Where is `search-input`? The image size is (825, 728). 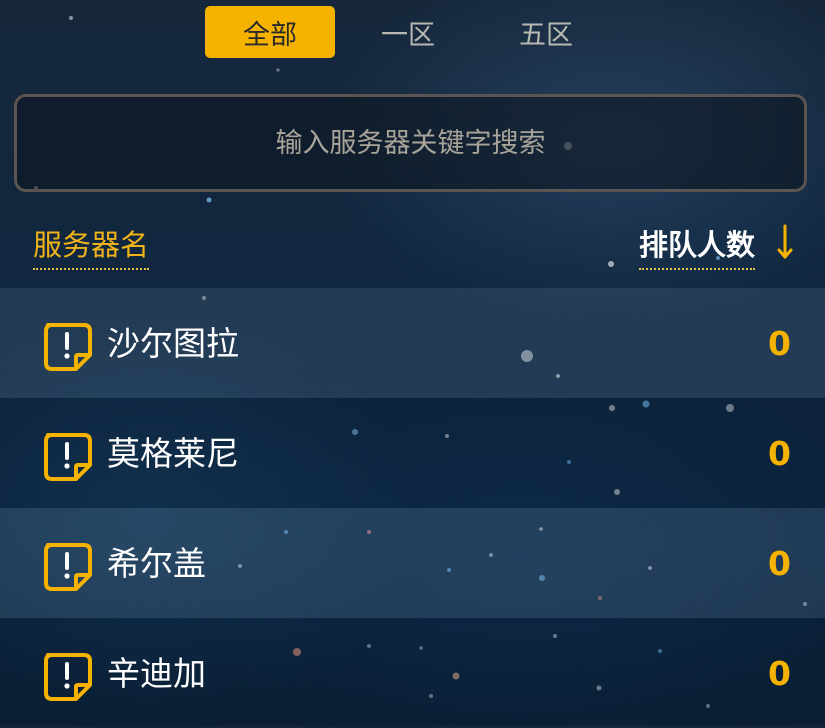
search-input is located at coordinates (410, 143).